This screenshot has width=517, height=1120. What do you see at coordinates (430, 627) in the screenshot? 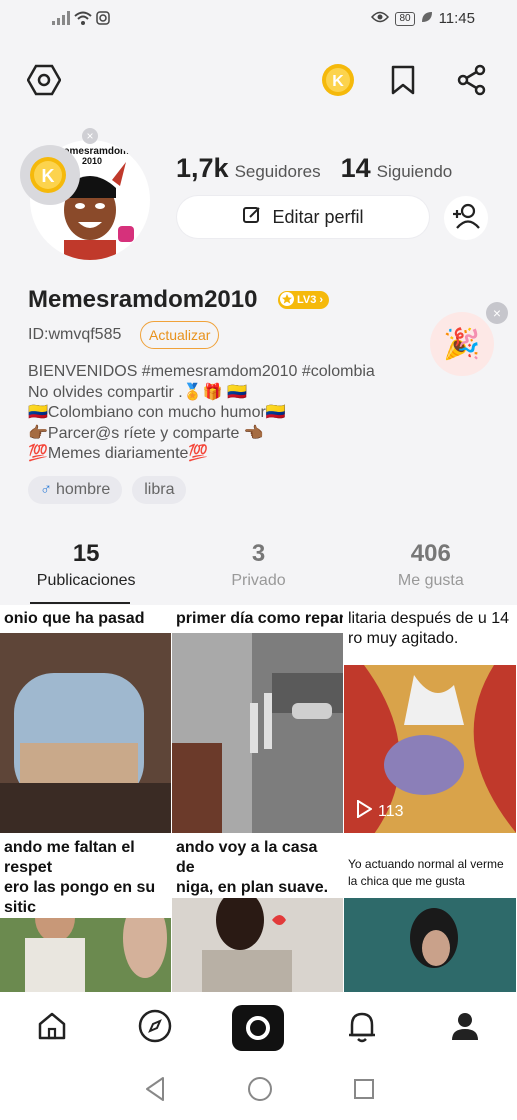
I see `post-caption: litaria después de u 14 ro muy agitado.` at bounding box center [430, 627].